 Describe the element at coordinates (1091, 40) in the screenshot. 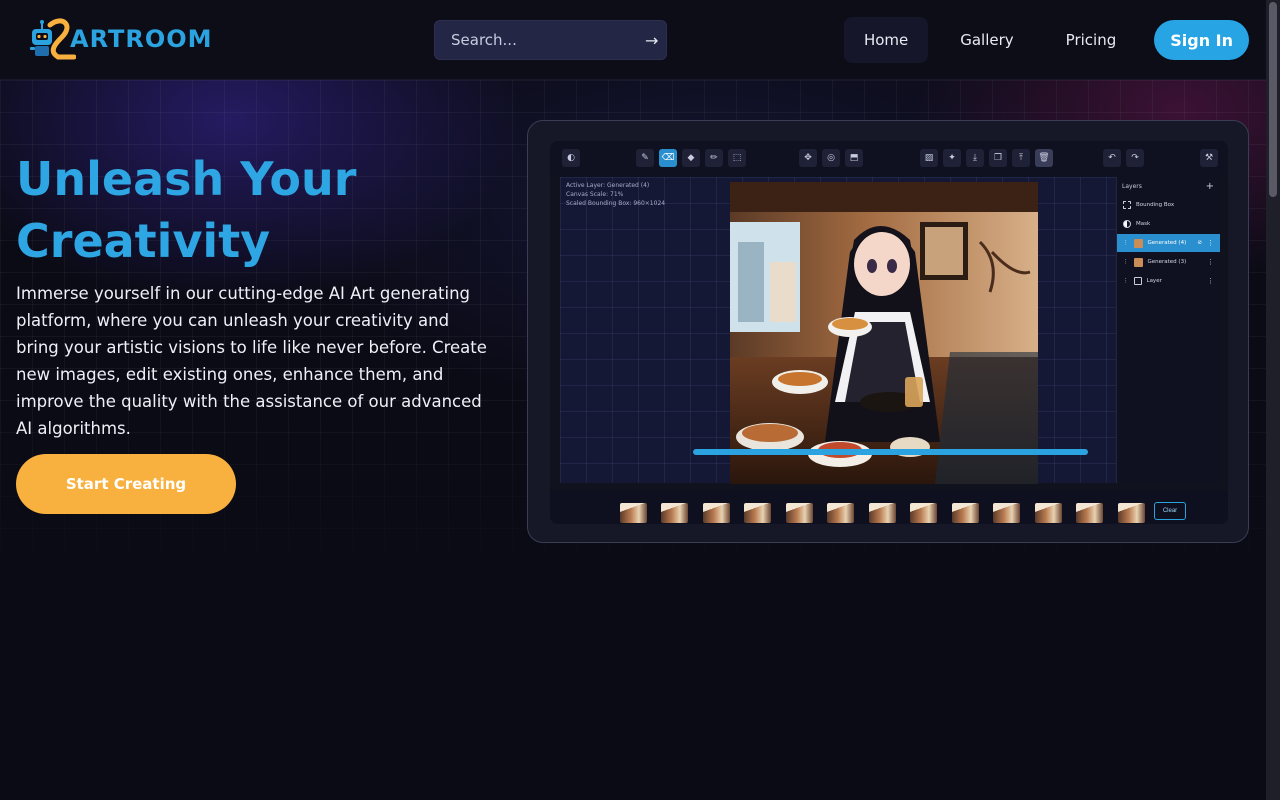

I see `nav-pricing: Pricing` at that location.